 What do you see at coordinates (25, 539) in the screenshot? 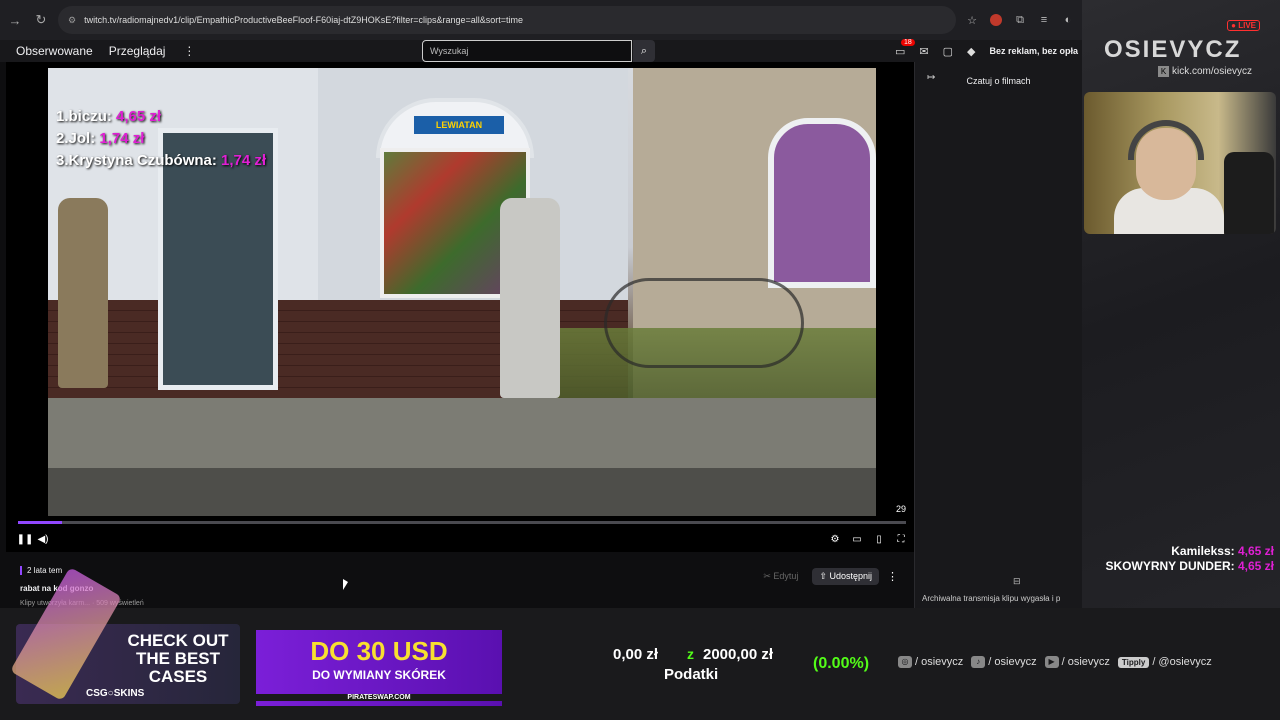
I see `pause-icon: ❚❚` at bounding box center [25, 539].